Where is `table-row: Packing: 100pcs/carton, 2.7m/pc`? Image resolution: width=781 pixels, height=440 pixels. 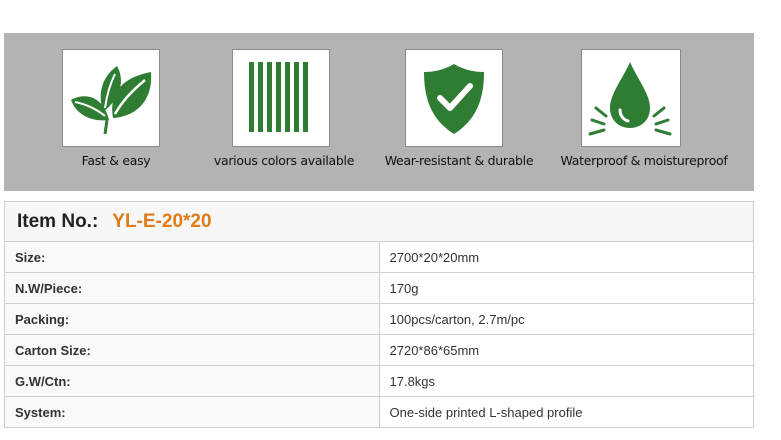
table-row: Packing: 100pcs/carton, 2.7m/pc is located at coordinates (379, 319).